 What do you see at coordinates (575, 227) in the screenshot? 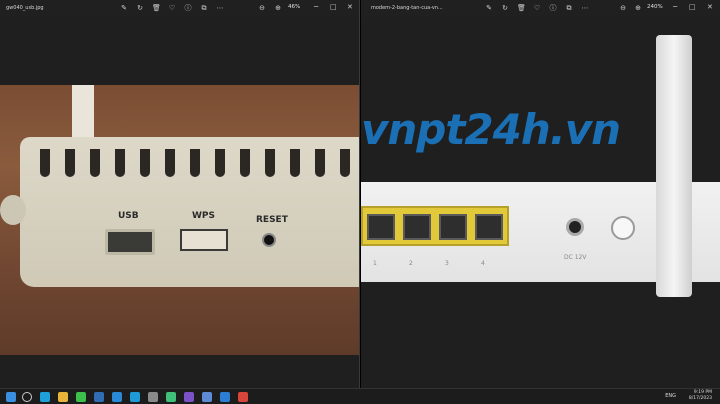
I see `dc-jack` at bounding box center [575, 227].